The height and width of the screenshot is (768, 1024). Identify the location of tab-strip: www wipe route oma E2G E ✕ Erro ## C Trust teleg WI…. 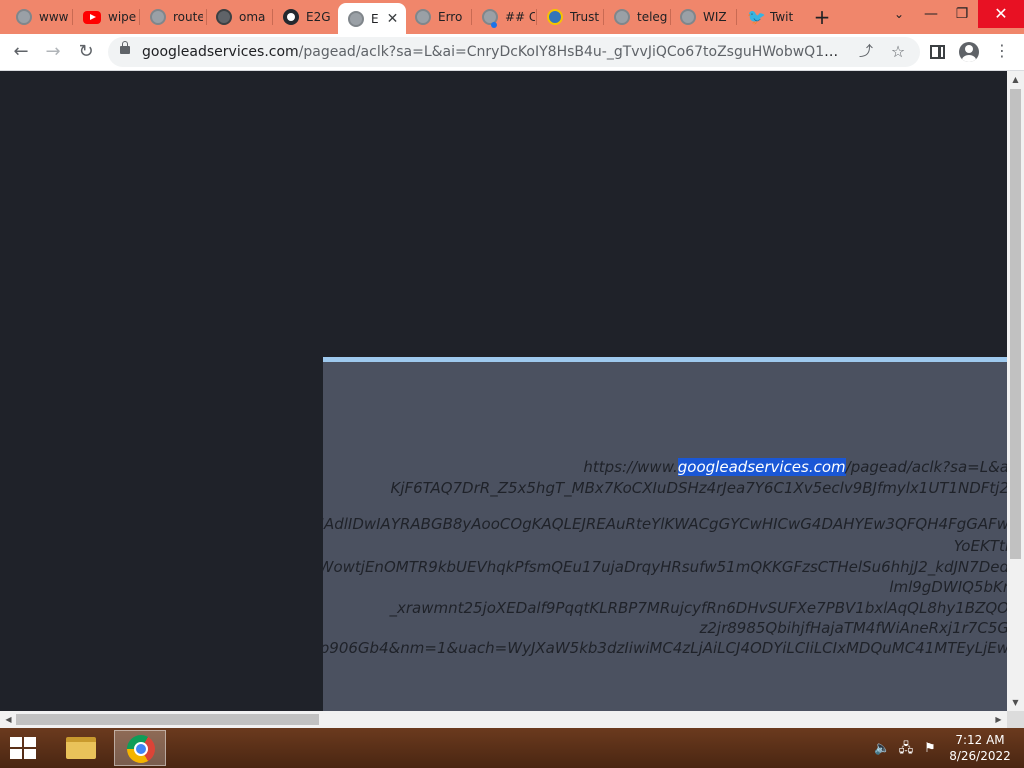
(512, 17).